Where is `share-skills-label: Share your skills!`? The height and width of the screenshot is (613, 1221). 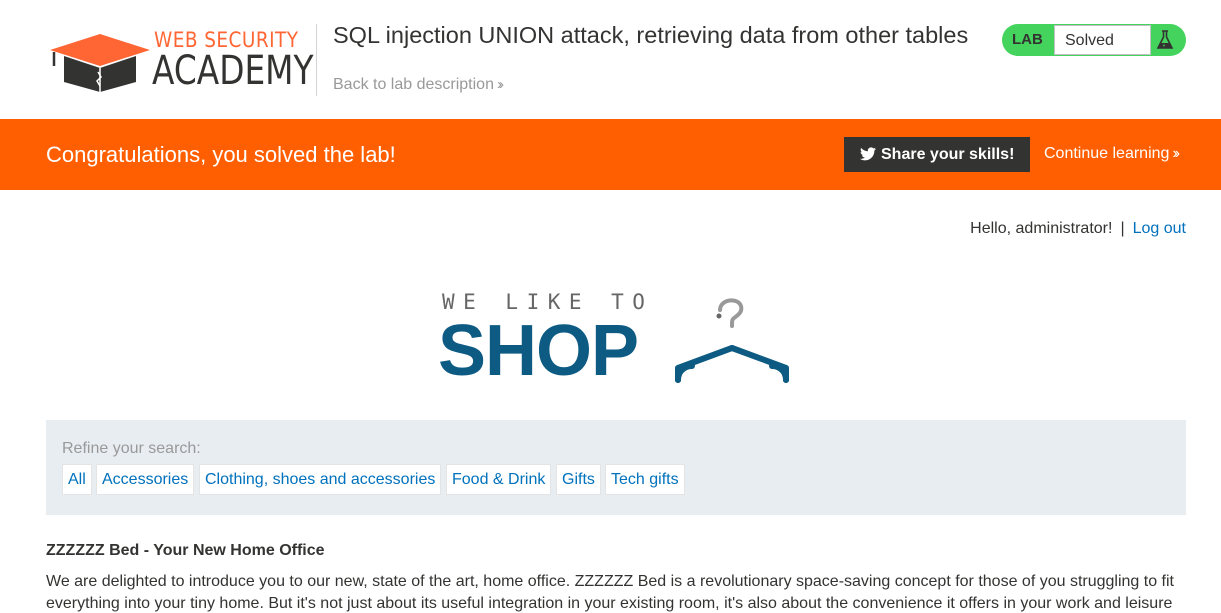 share-skills-label: Share your skills! is located at coordinates (948, 154).